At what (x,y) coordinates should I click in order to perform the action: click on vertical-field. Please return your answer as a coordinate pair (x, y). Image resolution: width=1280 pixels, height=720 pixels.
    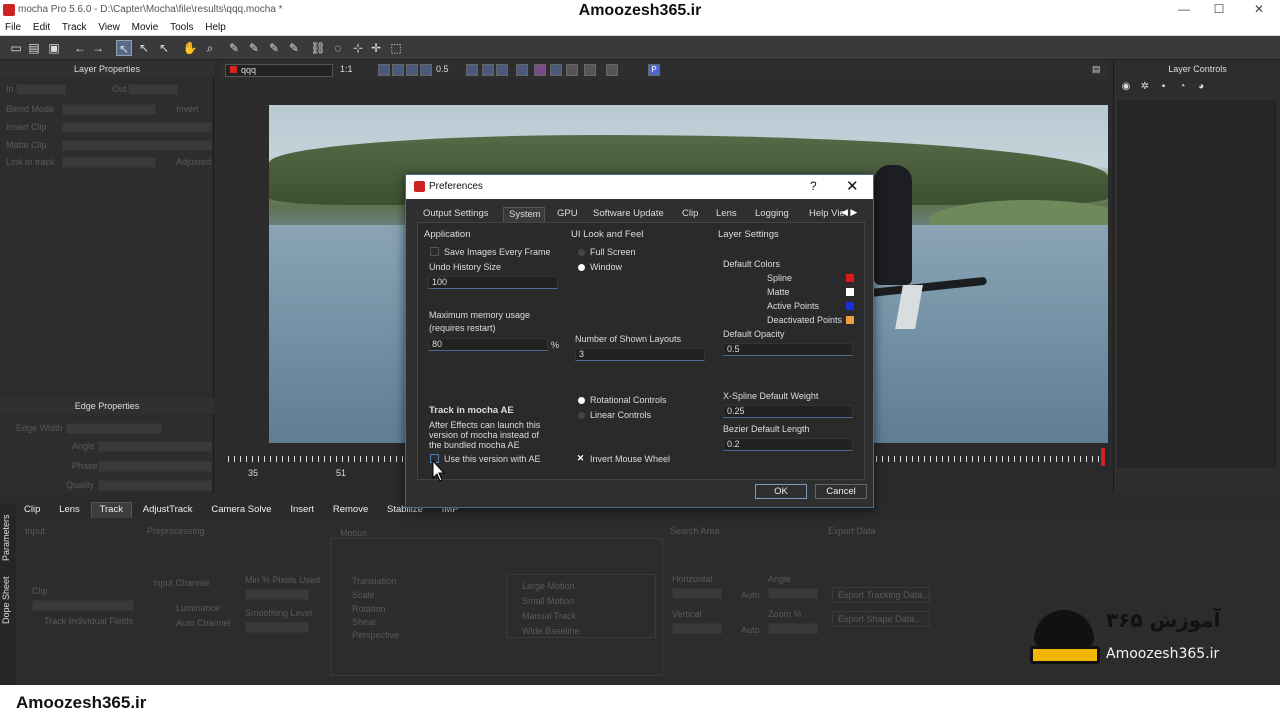
    Looking at the image, I should click on (697, 628).